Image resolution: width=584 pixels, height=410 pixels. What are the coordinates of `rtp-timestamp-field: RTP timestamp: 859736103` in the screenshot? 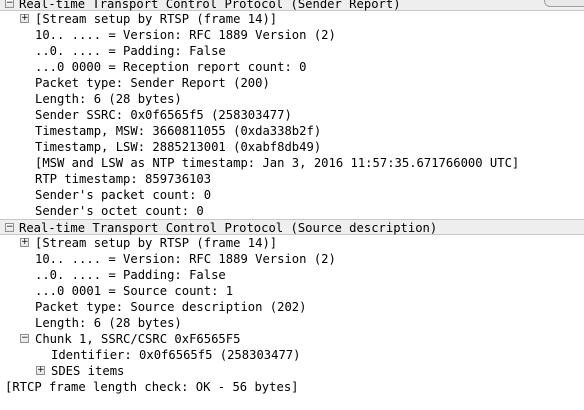 It's located at (123, 179).